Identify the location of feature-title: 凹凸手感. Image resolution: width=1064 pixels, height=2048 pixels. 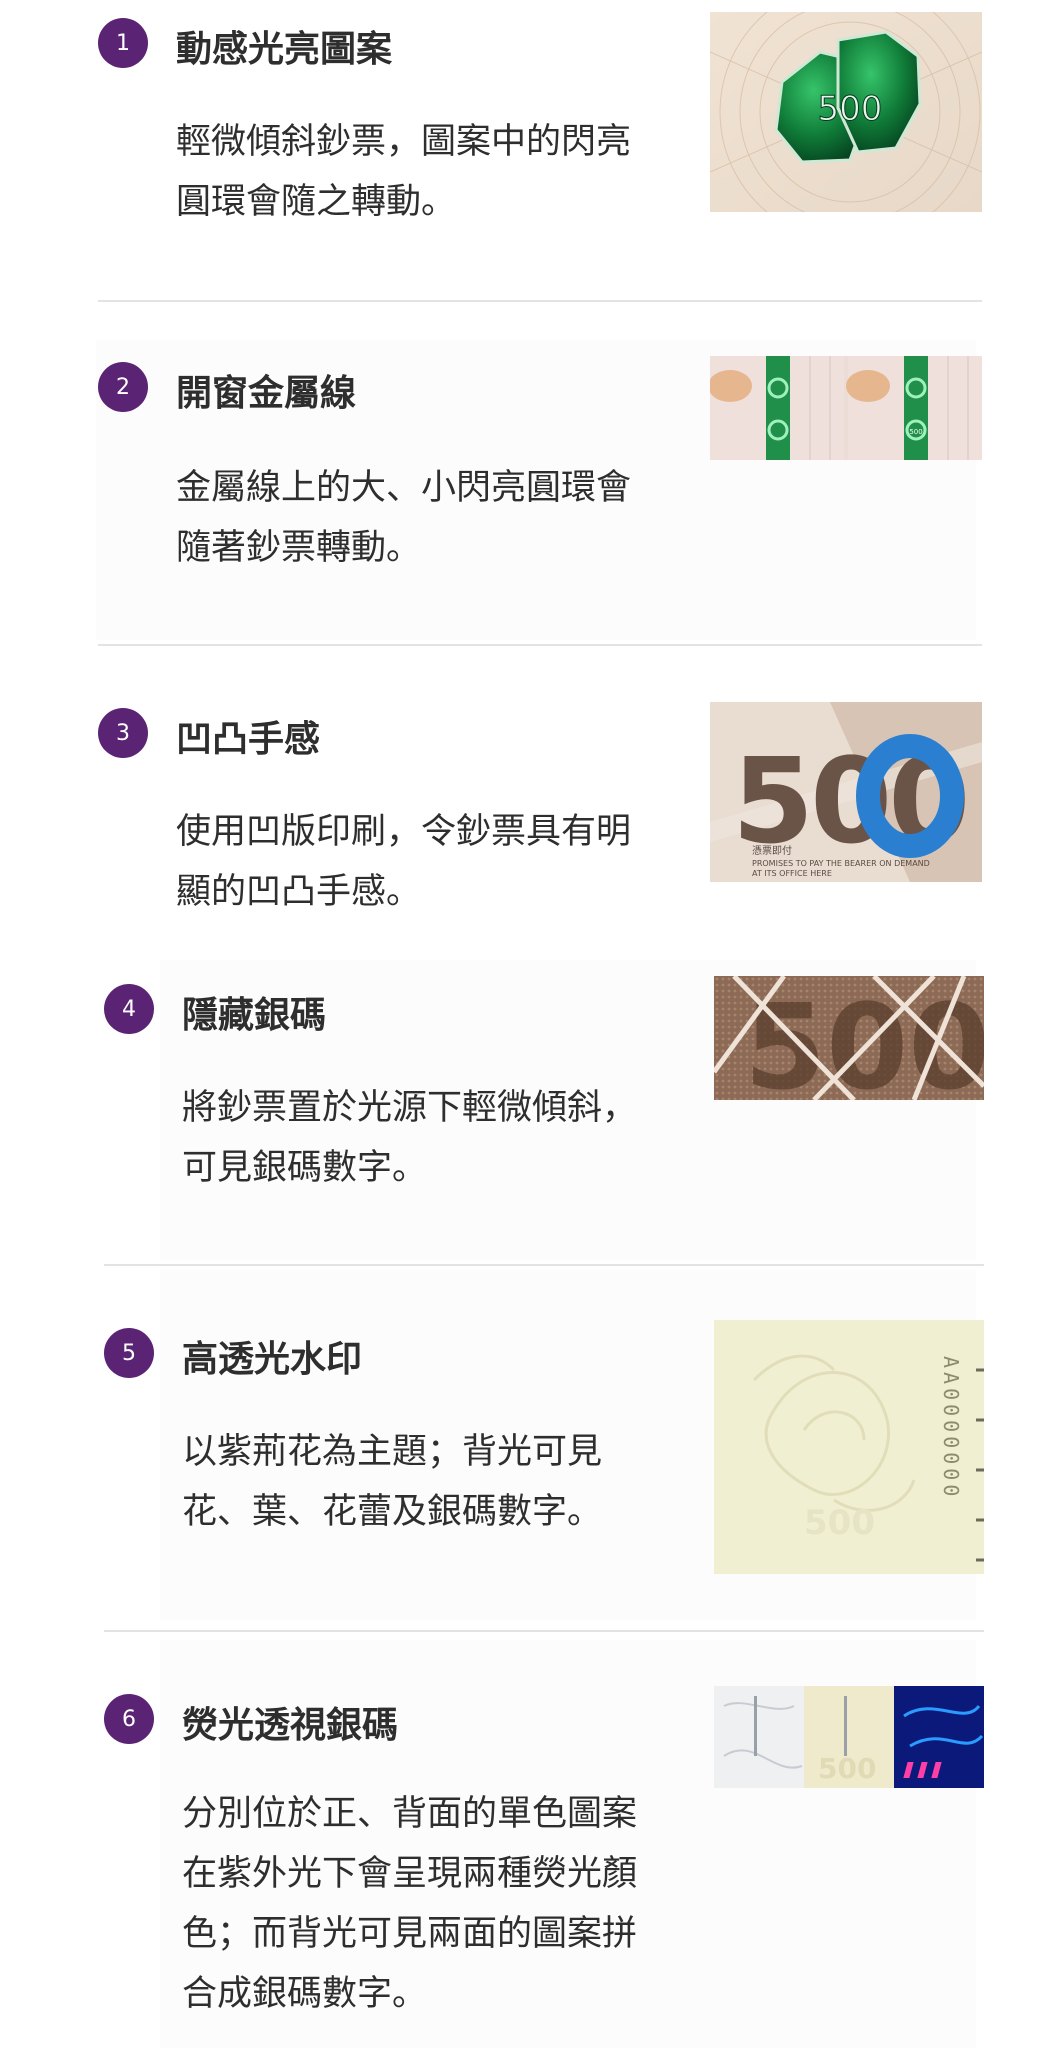
(248, 739).